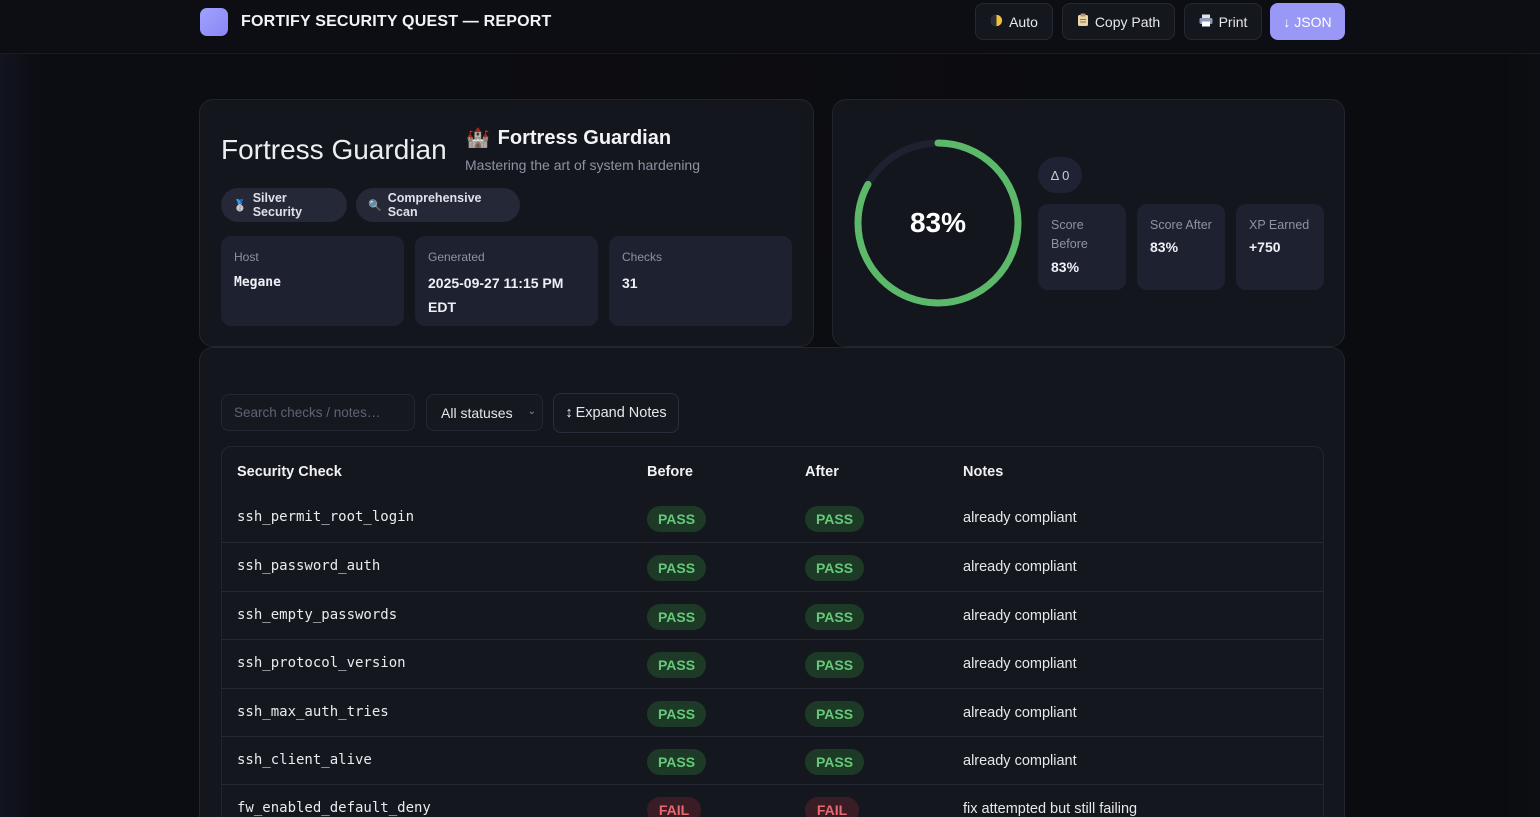  I want to click on print-button: Print, so click(1223, 21).